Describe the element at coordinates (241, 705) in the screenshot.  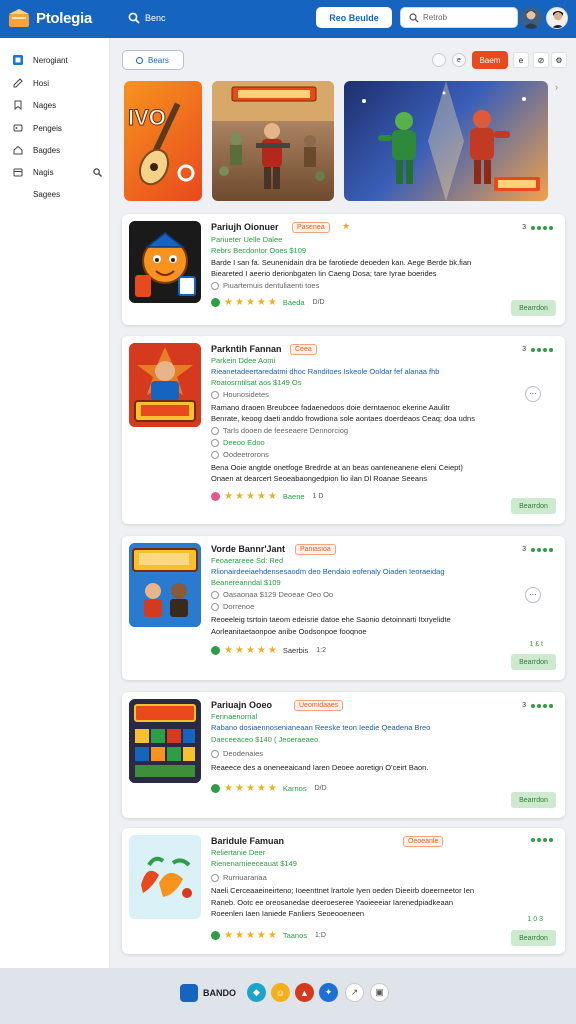
I see `app-title: Pariuajn Ooeo` at that location.